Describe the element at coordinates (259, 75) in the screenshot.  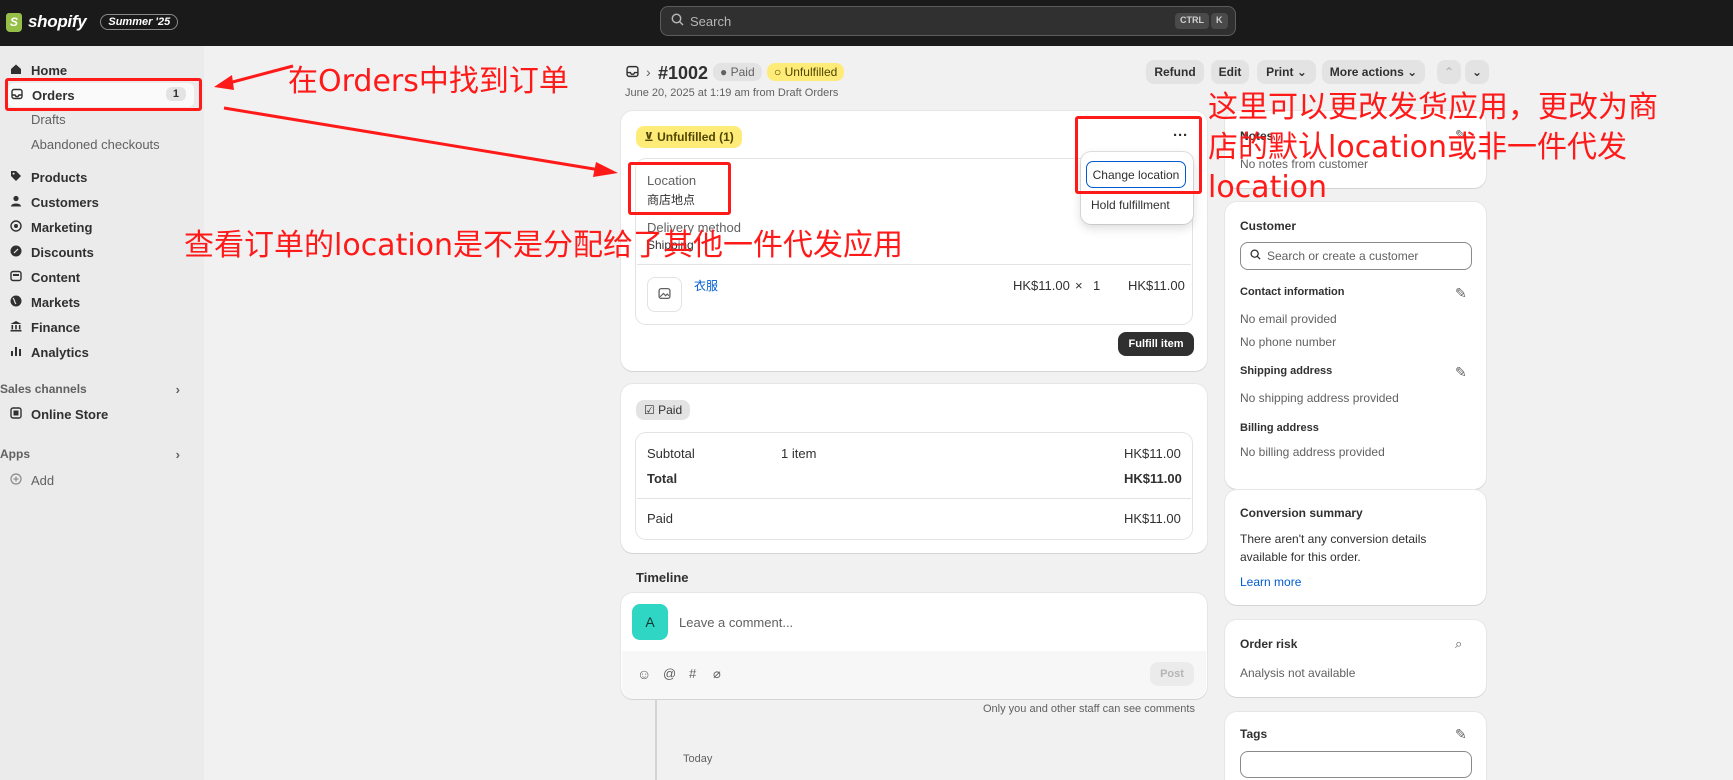
I see `arrow-to-orders` at that location.